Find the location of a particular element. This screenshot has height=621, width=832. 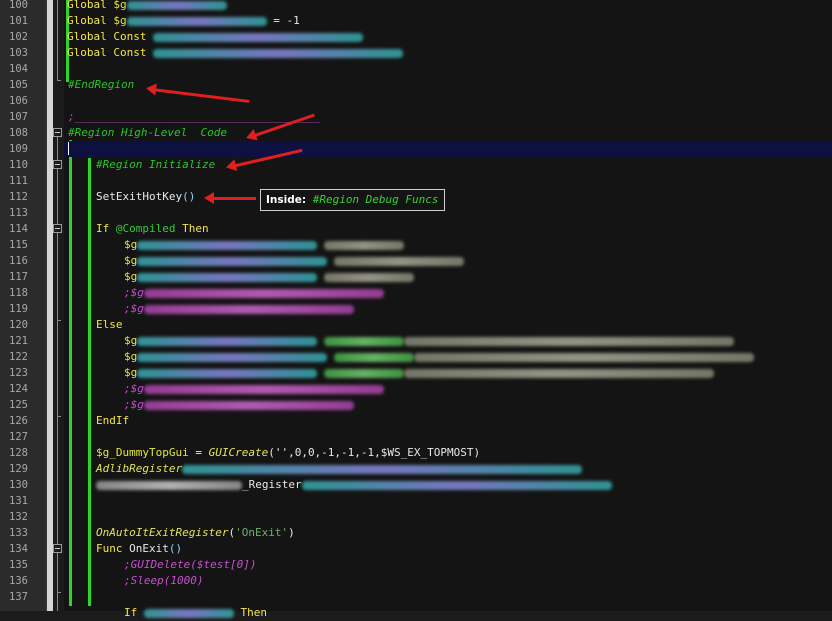

code-line: ;GUIDelete($test[0]) is located at coordinates (448, 565).